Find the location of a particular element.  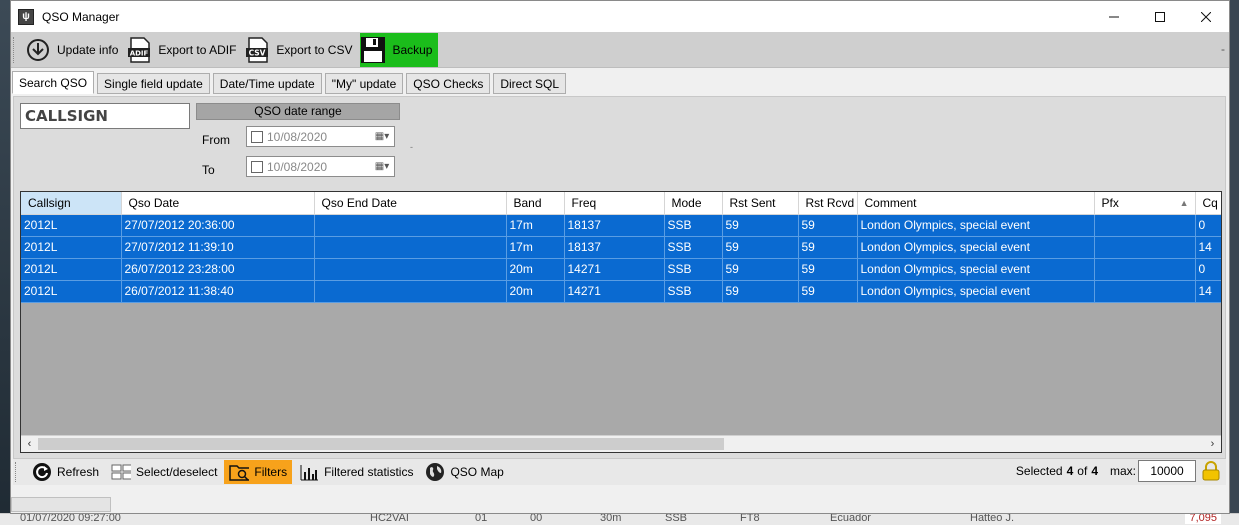

horizontal-scrollbar: ‹ › is located at coordinates (621, 443).